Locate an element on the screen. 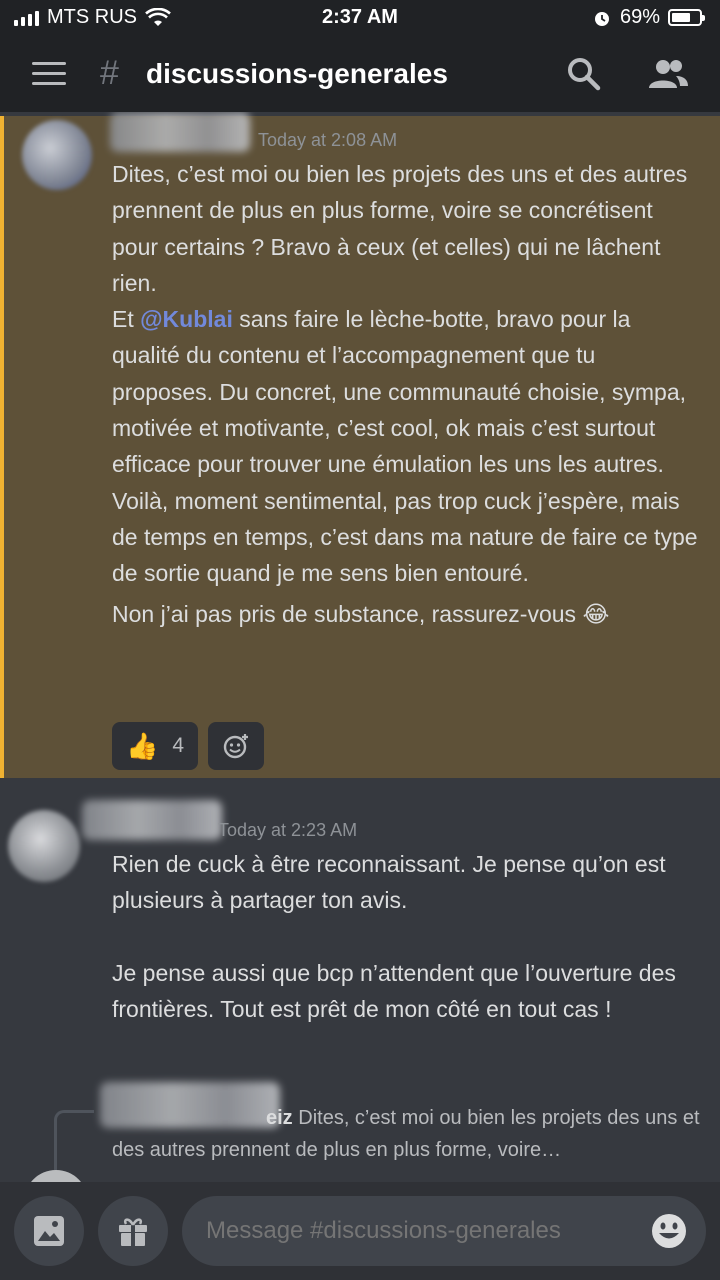  message-timestamp: Today at 2:08 AM is located at coordinates (328, 140).